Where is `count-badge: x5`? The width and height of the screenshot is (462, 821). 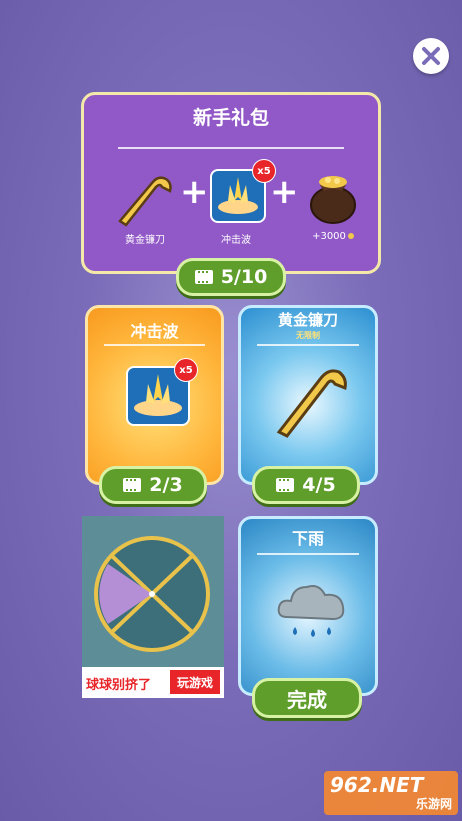
count-badge: x5 is located at coordinates (186, 370).